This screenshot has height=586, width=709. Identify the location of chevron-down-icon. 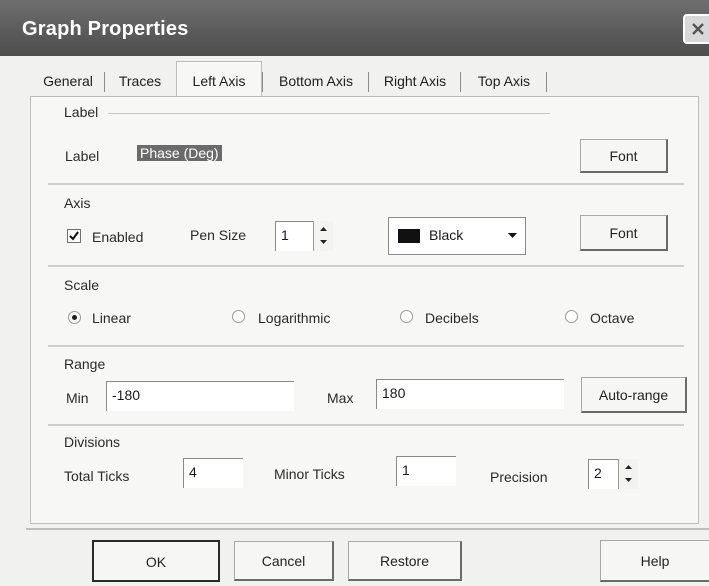
(512, 235).